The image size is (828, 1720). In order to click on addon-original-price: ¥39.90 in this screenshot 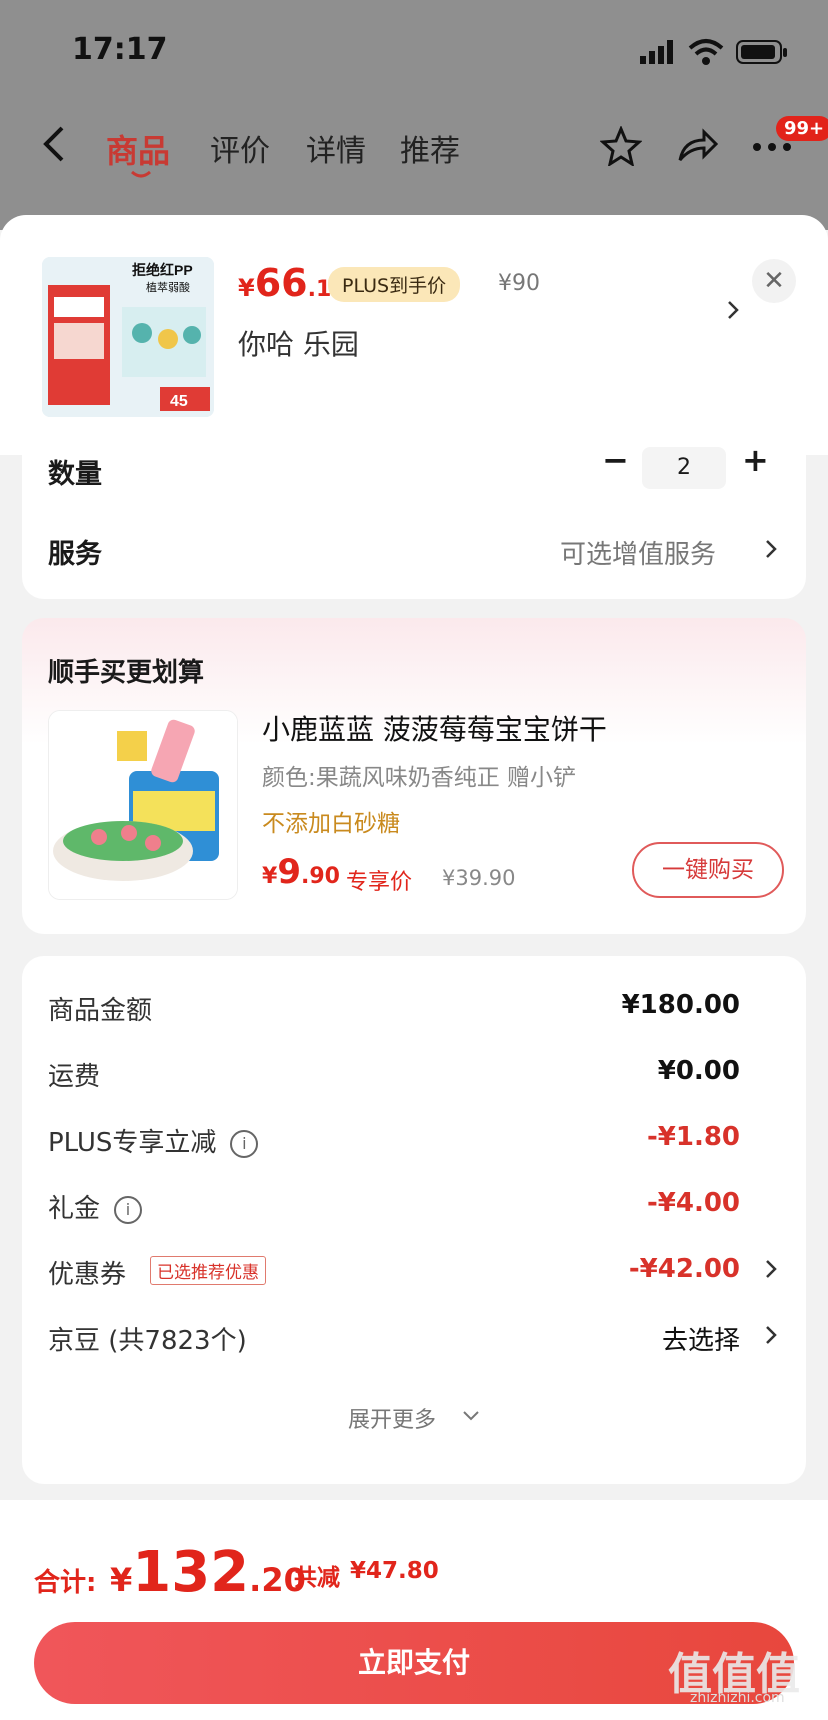, I will do `click(479, 878)`.